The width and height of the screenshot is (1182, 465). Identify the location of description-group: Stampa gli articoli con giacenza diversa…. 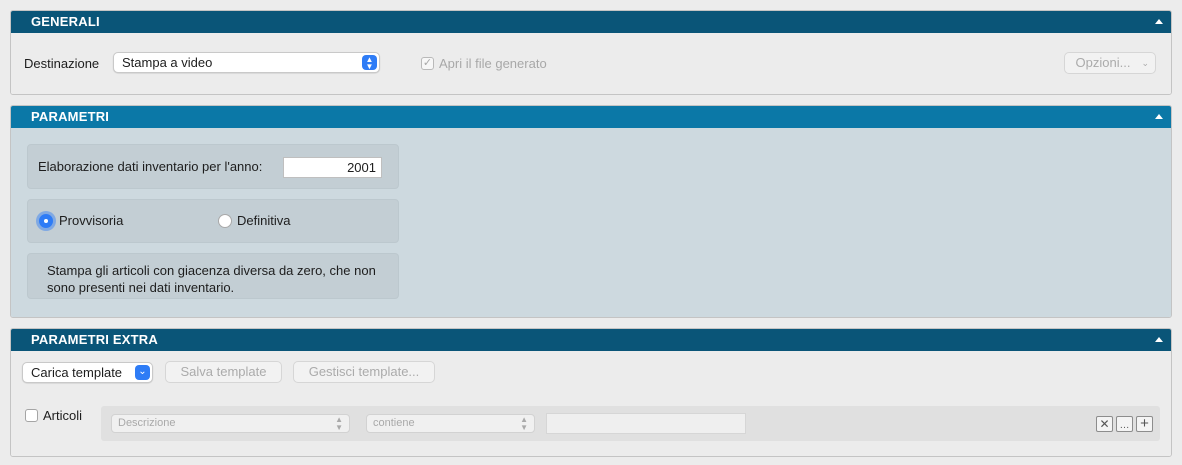
(213, 276).